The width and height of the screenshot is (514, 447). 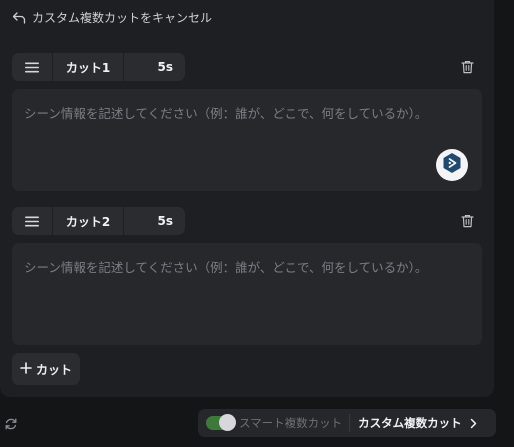 I want to click on cut-2-header: カット2 5s, so click(x=98, y=221).